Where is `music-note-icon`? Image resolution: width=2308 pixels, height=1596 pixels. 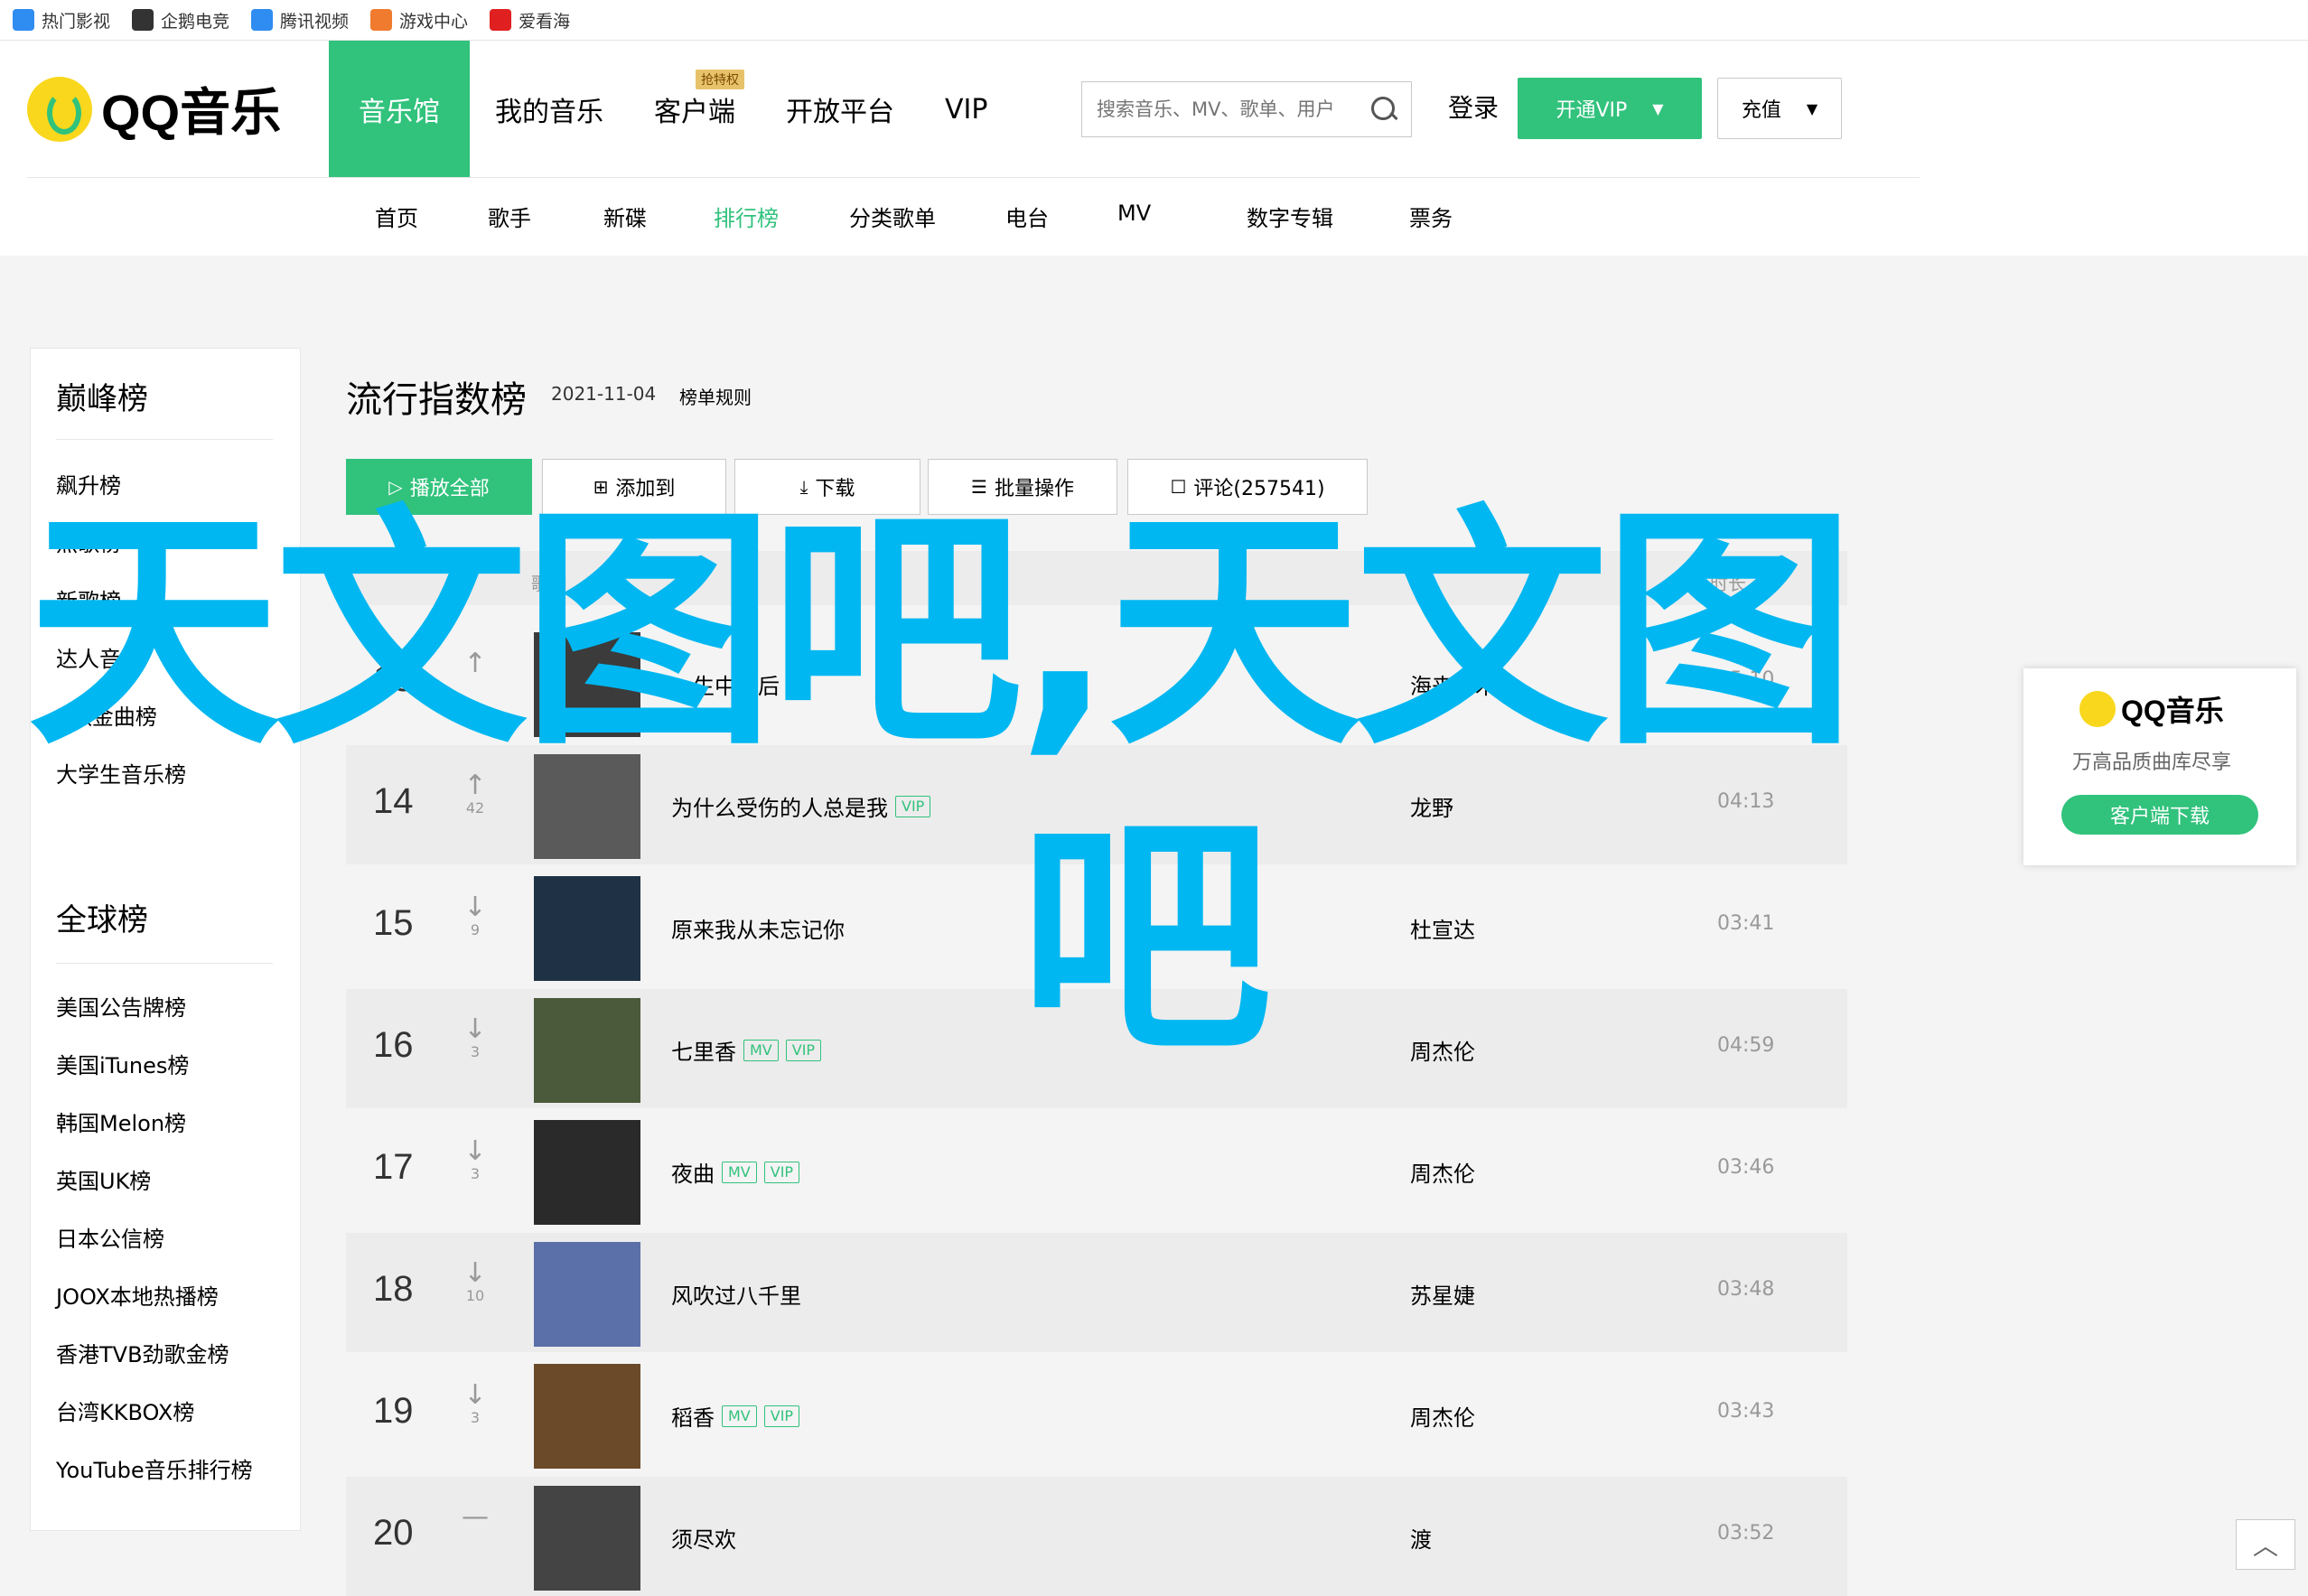 music-note-icon is located at coordinates (2098, 709).